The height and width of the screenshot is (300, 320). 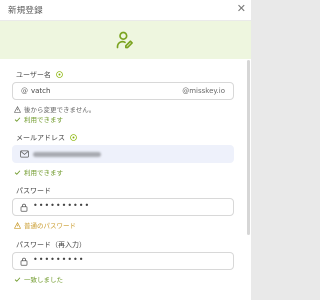 I want to click on email-status: 利用できます, so click(x=38, y=172).